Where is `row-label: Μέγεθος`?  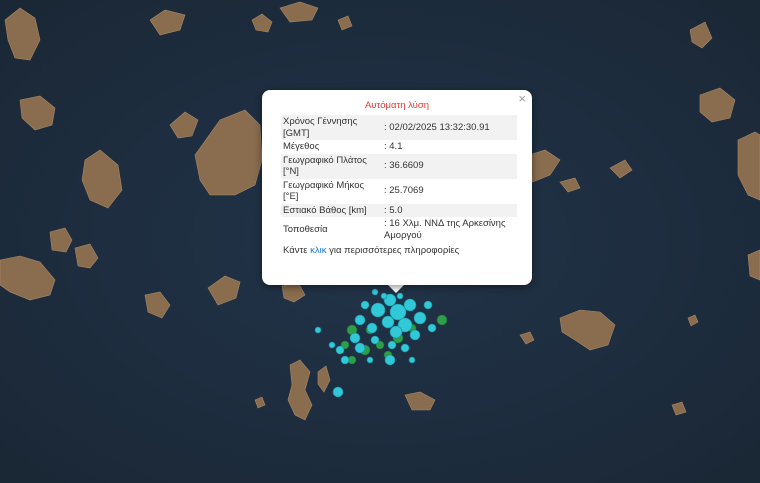
row-label: Μέγεθος is located at coordinates (301, 146).